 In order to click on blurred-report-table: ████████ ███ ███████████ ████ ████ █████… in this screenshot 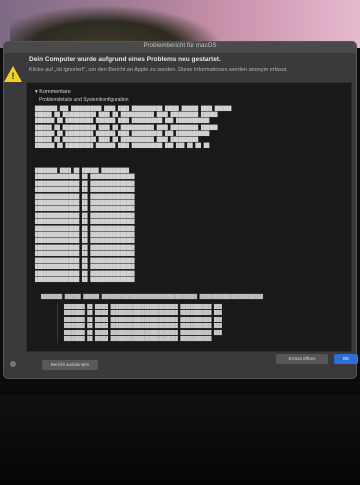, I will do `click(133, 128)`.